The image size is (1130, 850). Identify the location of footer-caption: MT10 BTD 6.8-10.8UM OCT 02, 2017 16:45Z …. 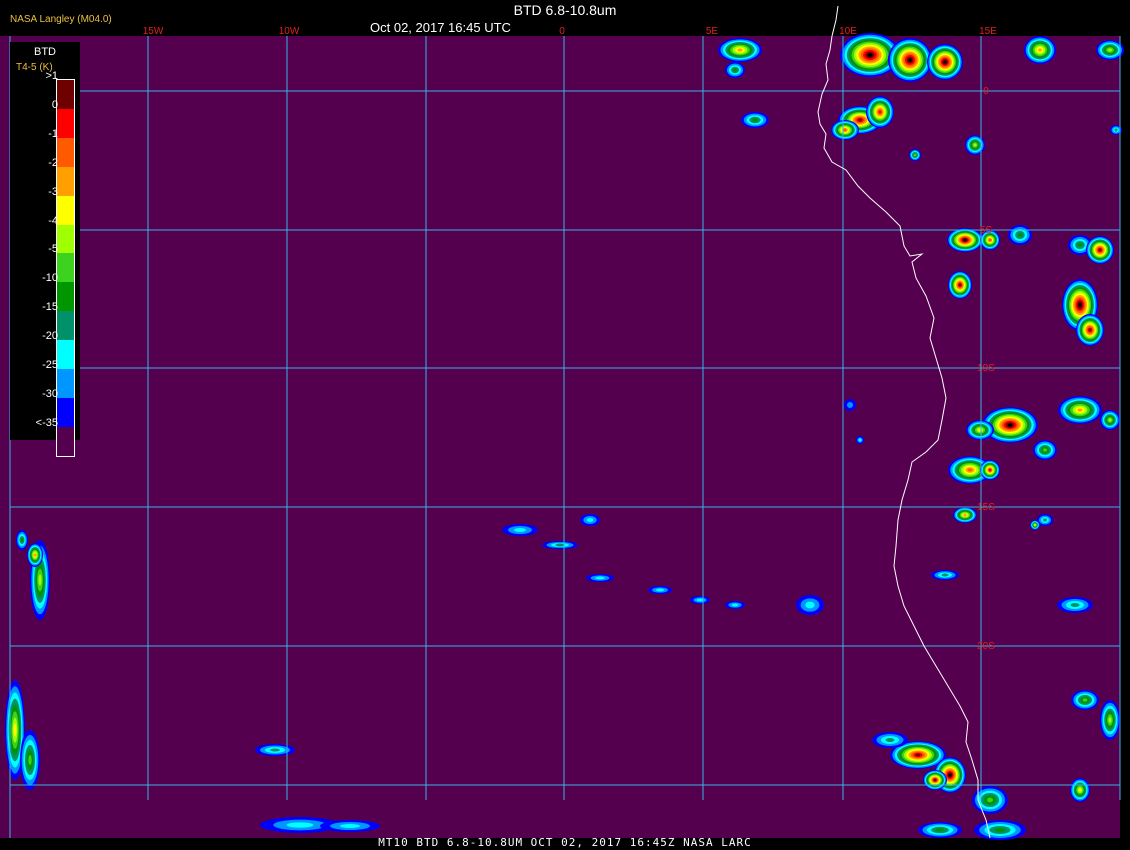
(565, 842).